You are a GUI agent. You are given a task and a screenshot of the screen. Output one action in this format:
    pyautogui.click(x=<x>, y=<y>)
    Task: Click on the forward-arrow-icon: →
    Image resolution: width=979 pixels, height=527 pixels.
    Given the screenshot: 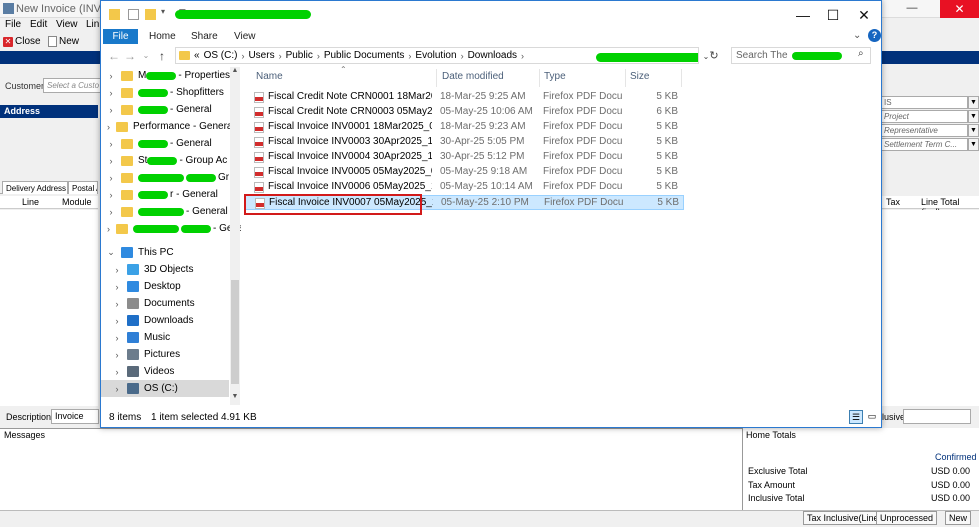 What is the action you would take?
    pyautogui.click(x=130, y=56)
    